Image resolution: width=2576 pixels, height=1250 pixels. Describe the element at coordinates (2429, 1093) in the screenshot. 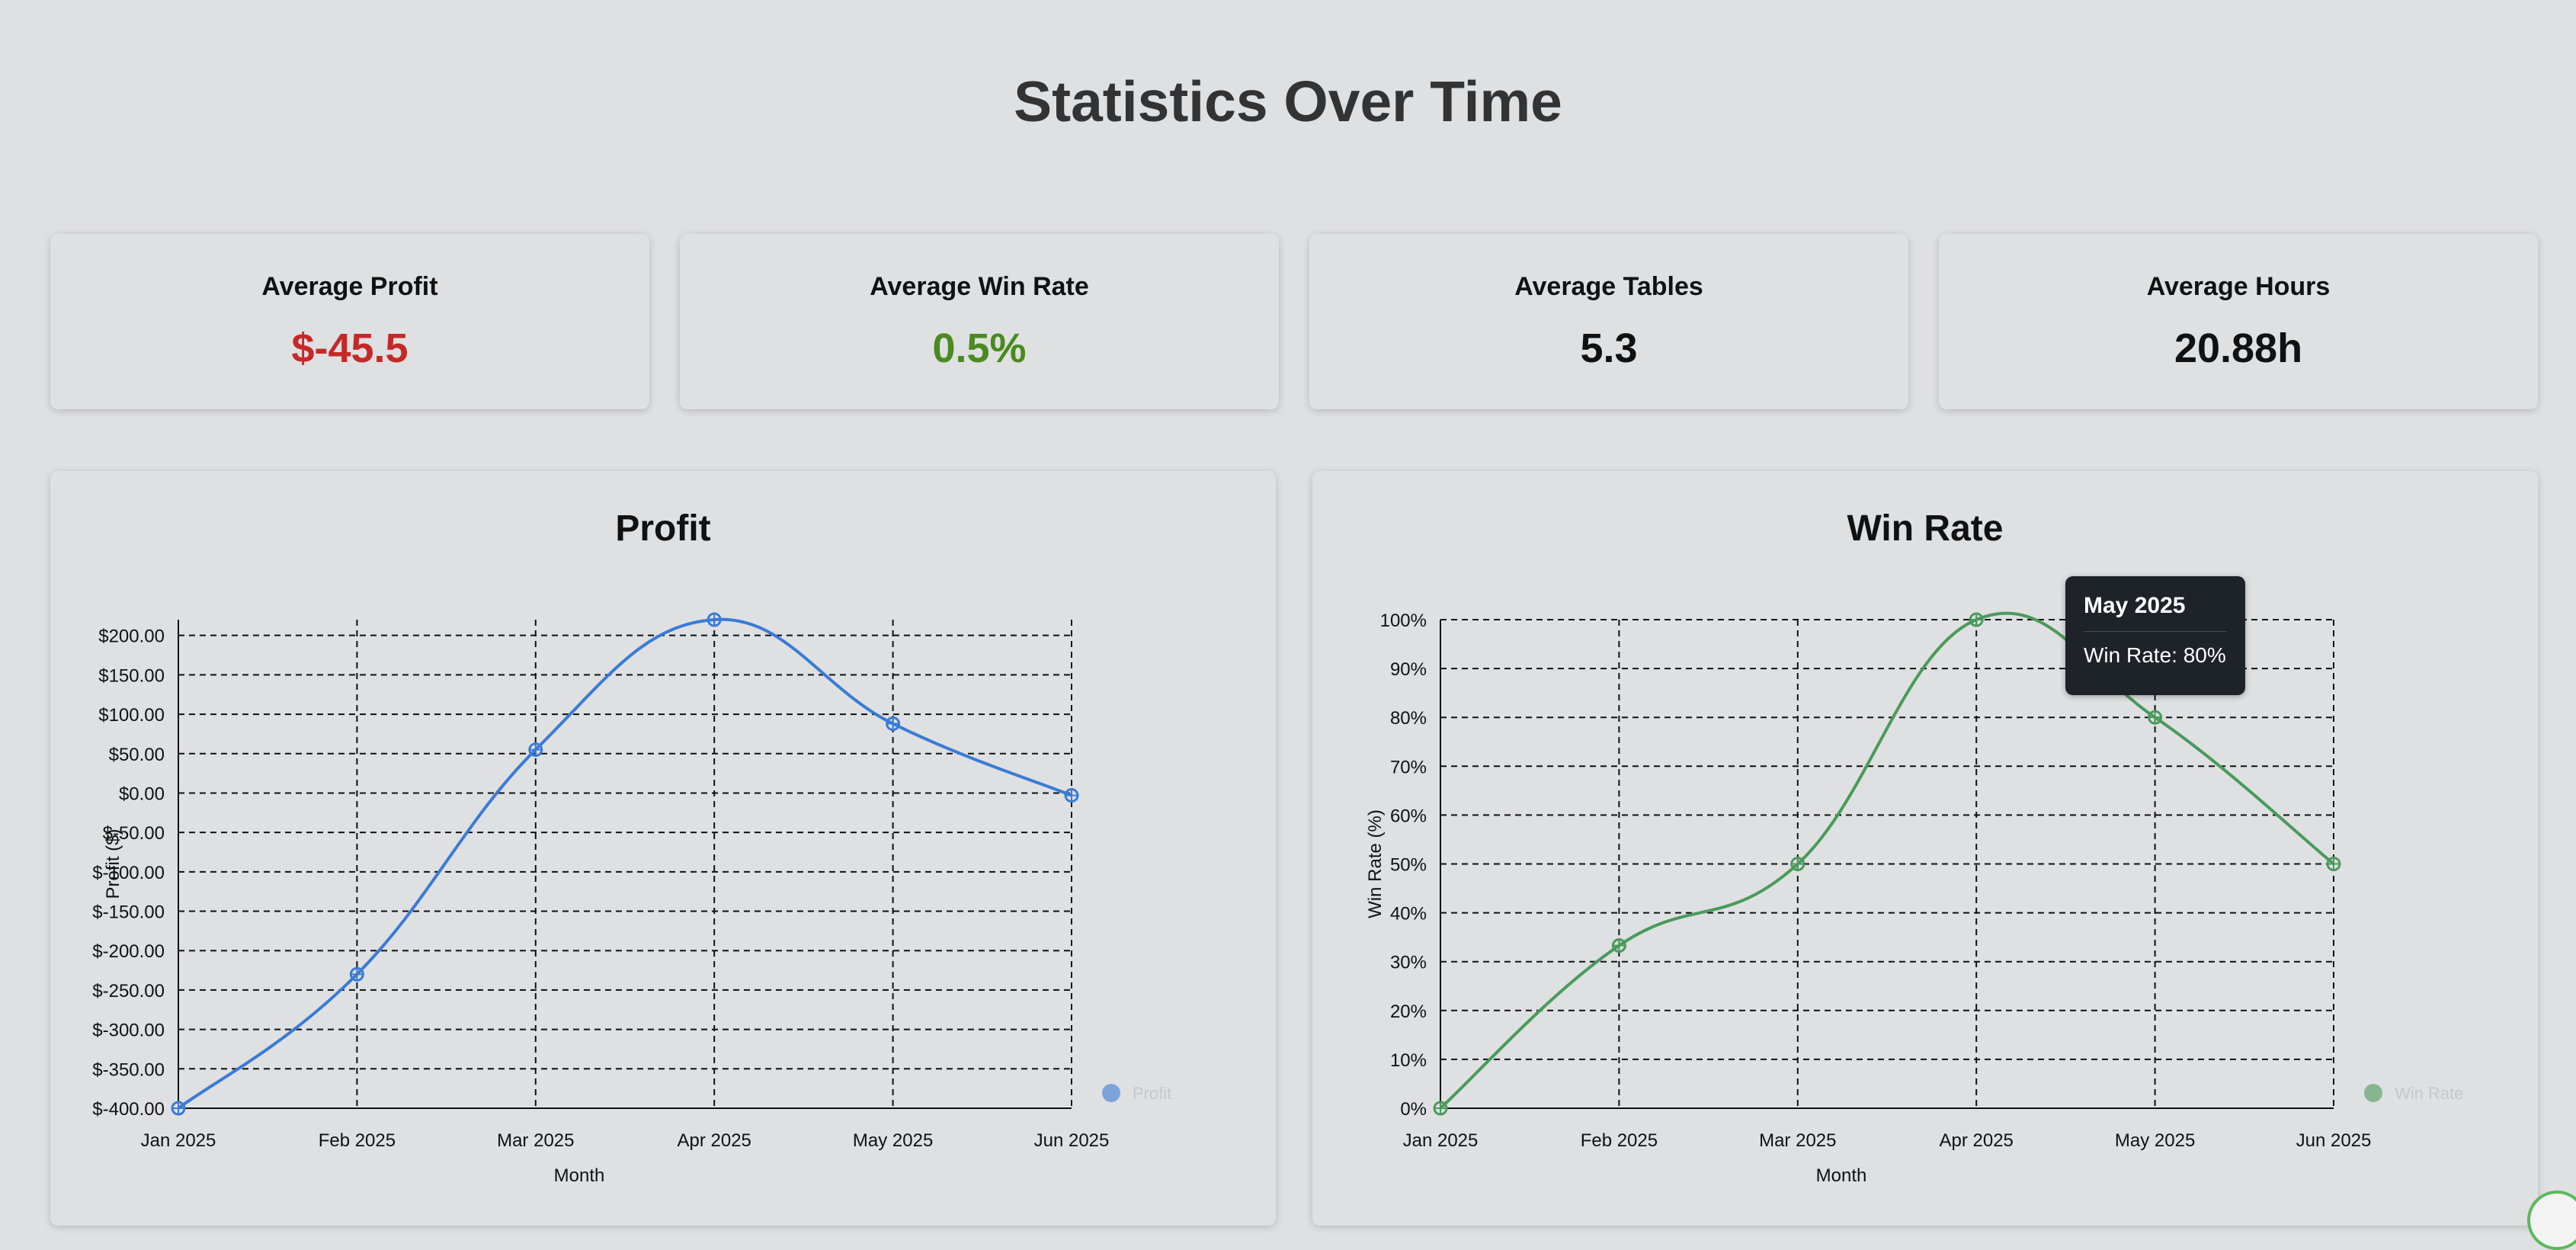

I see `legend-label: Win Rate` at that location.